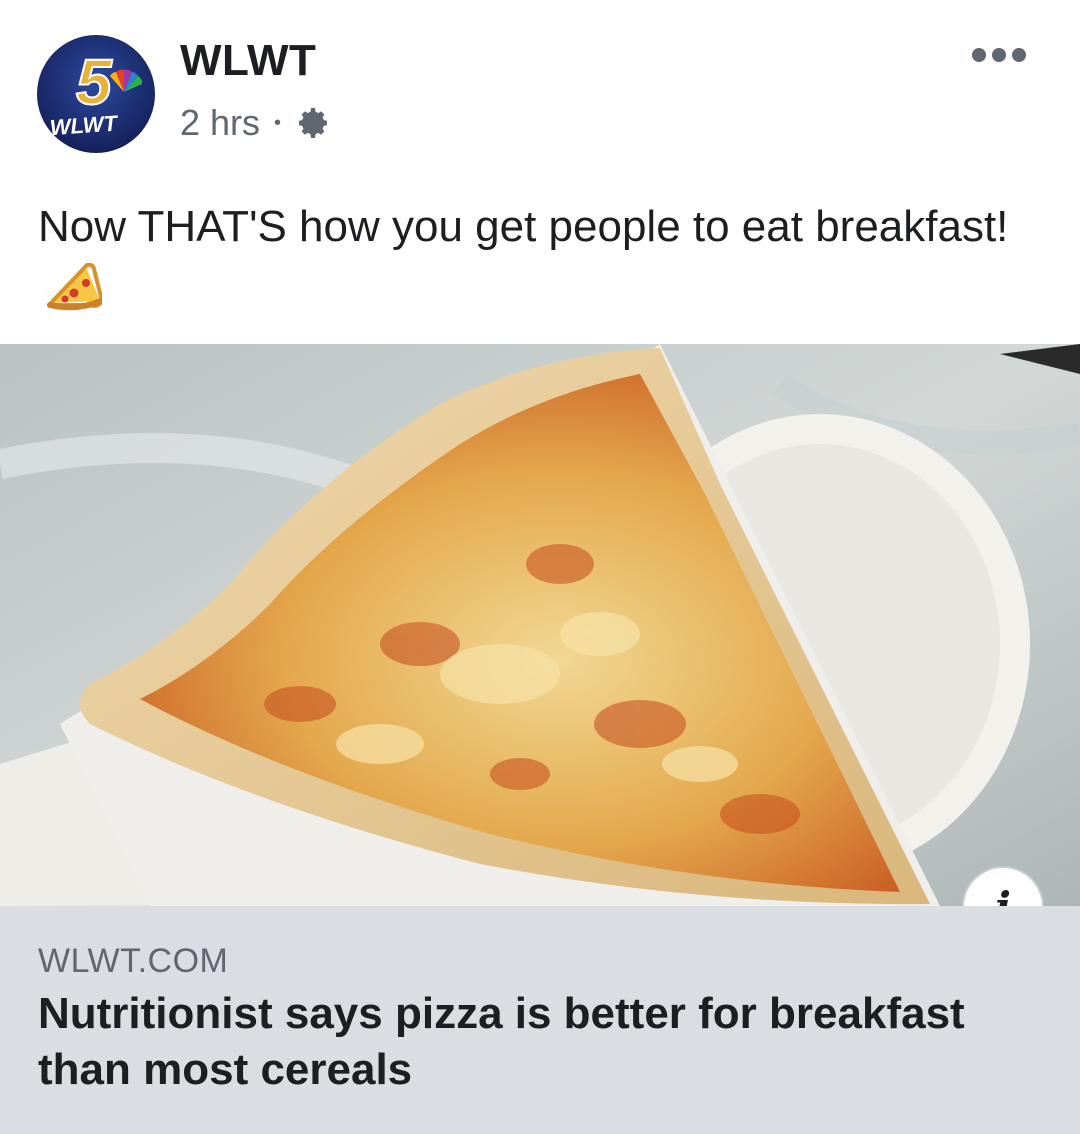 This screenshot has width=1080, height=1134. I want to click on page-name: WLWT, so click(248, 61).